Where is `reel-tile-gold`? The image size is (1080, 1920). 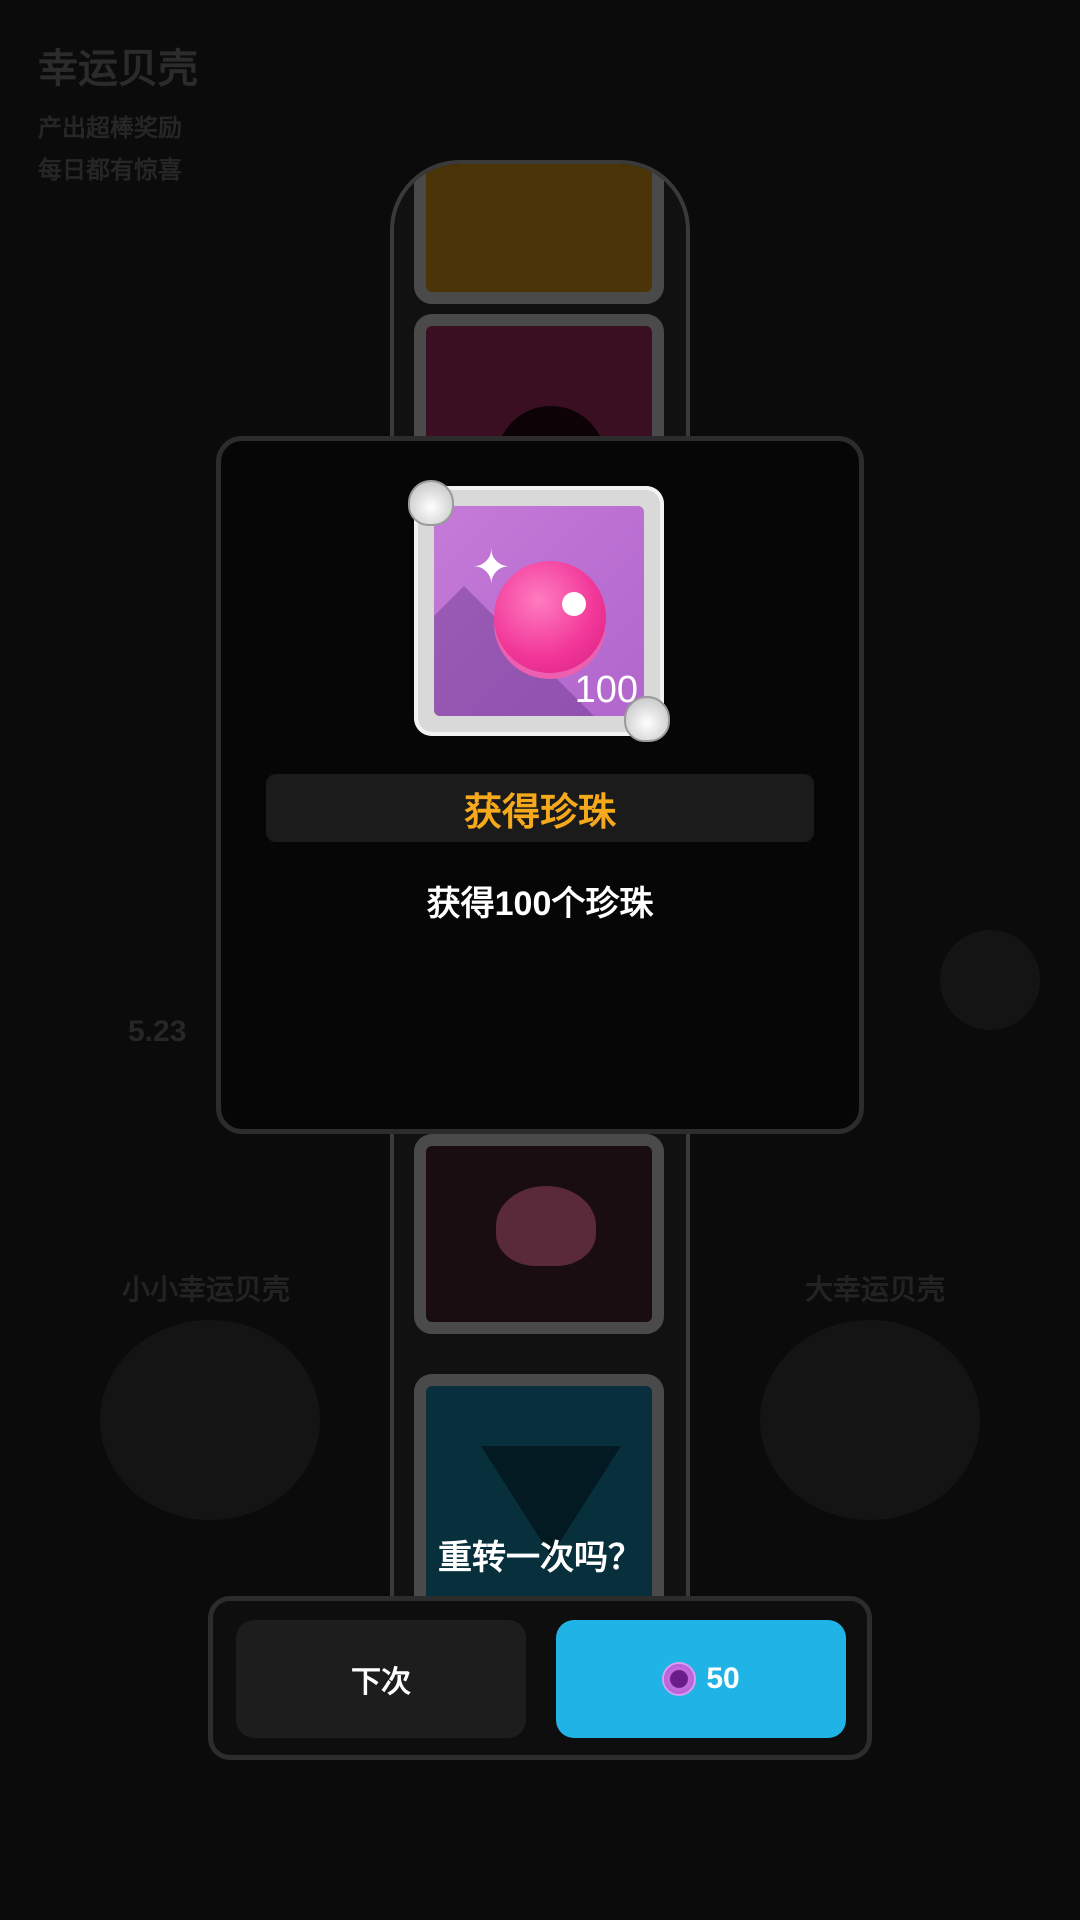 reel-tile-gold is located at coordinates (539, 234).